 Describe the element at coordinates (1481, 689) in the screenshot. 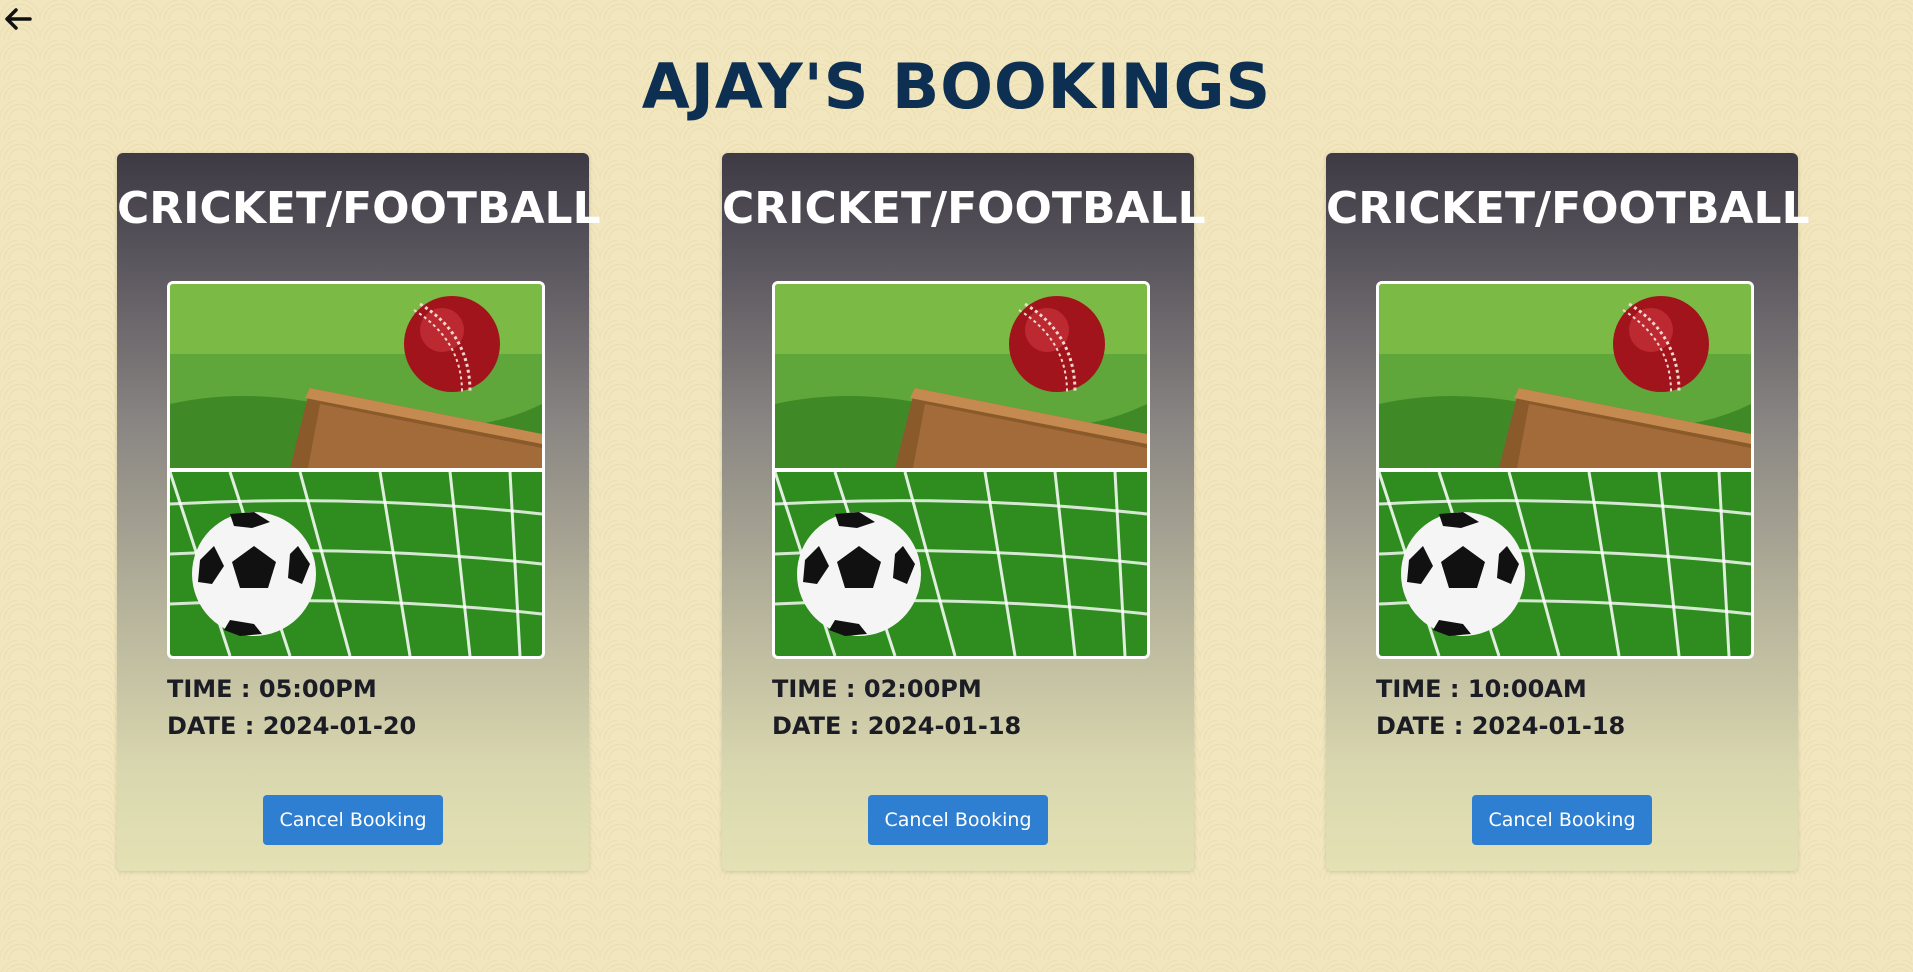

I see `booking-time: TIME : 10:00AM` at that location.